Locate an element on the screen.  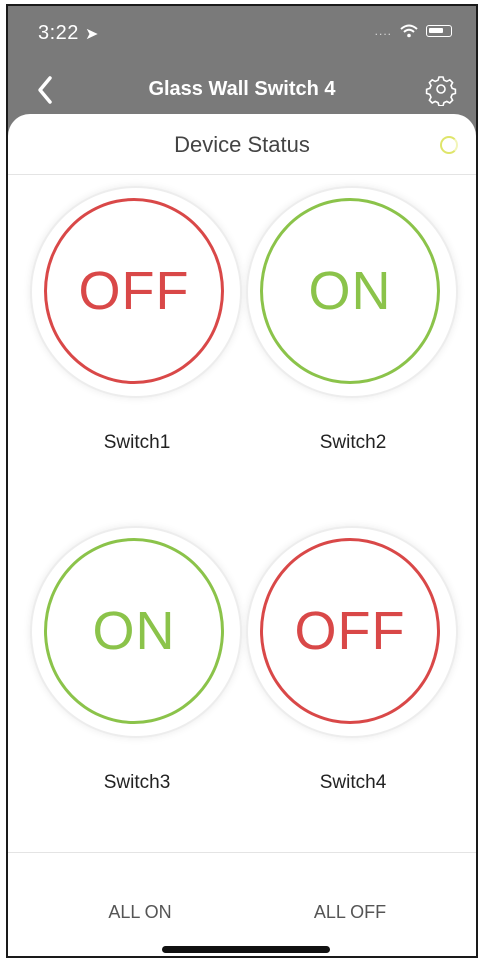
switch3-state: ON is located at coordinates (134, 631).